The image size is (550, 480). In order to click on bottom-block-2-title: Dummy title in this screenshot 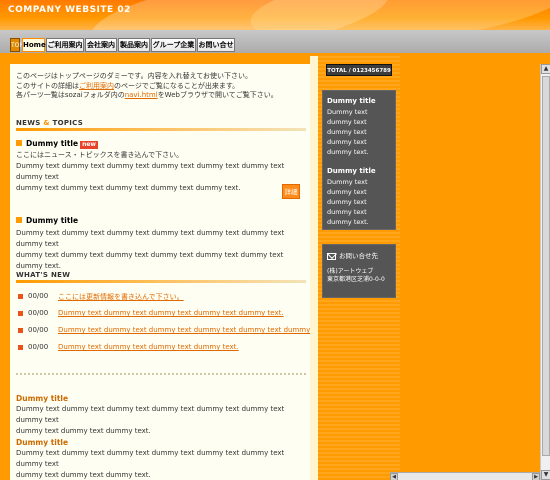, I will do `click(42, 442)`.